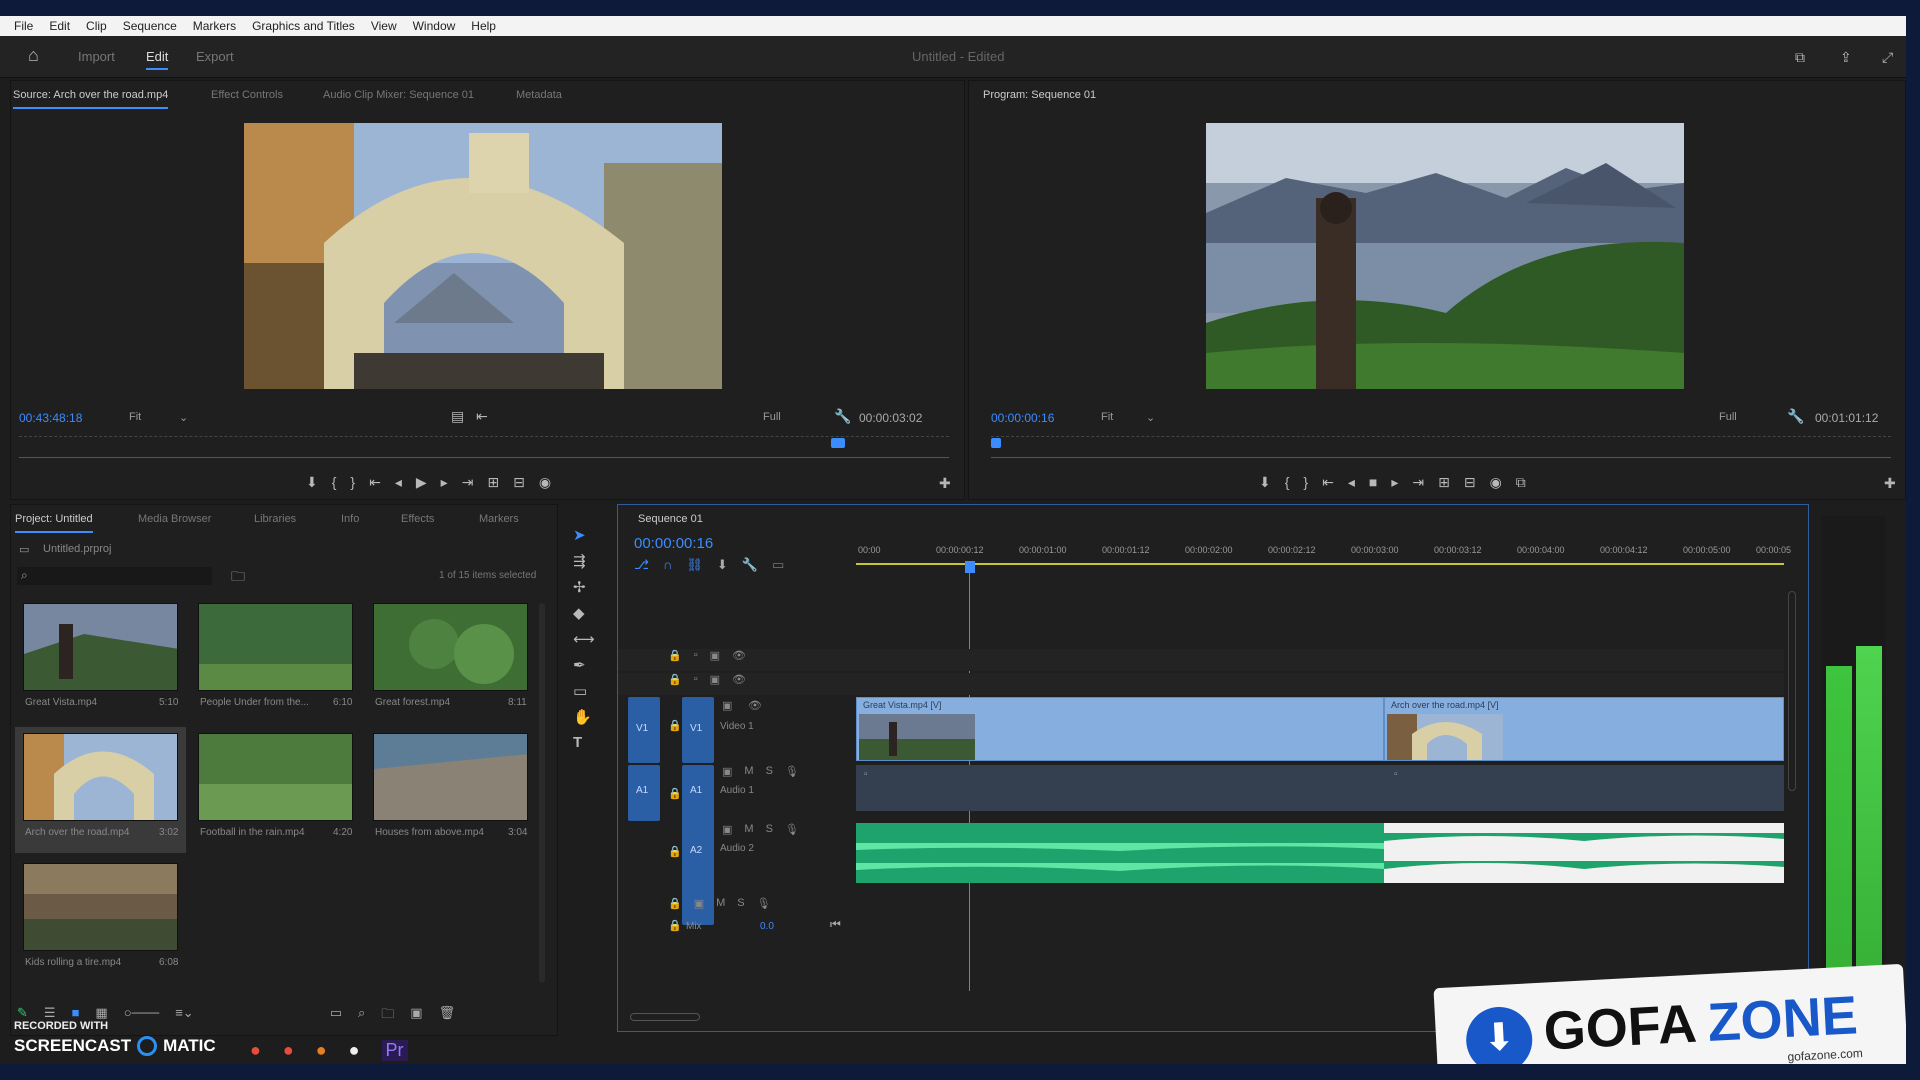 The height and width of the screenshot is (1080, 1920). What do you see at coordinates (1445, 256) in the screenshot?
I see `program-video-frame` at bounding box center [1445, 256].